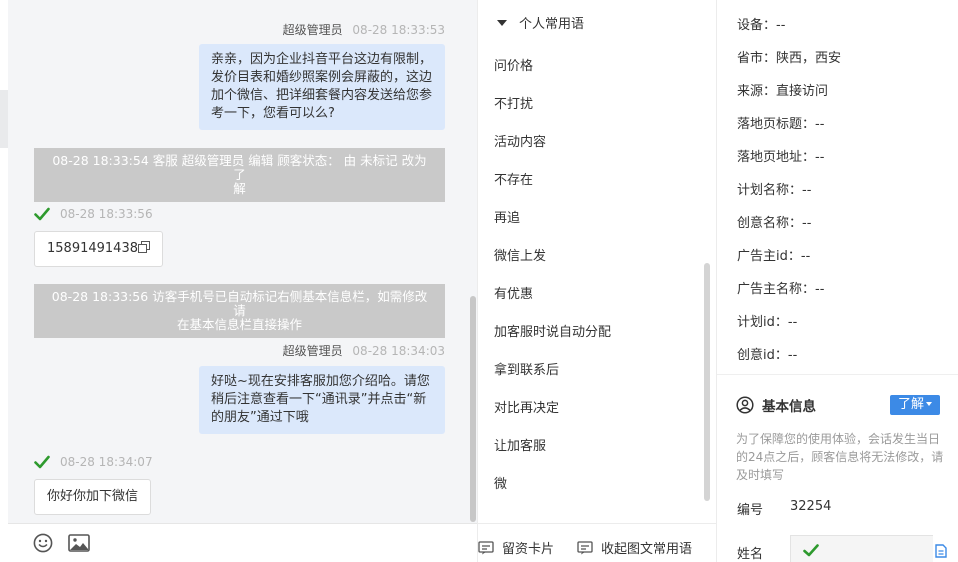  I want to click on phrase-item: 问价格, so click(513, 64).